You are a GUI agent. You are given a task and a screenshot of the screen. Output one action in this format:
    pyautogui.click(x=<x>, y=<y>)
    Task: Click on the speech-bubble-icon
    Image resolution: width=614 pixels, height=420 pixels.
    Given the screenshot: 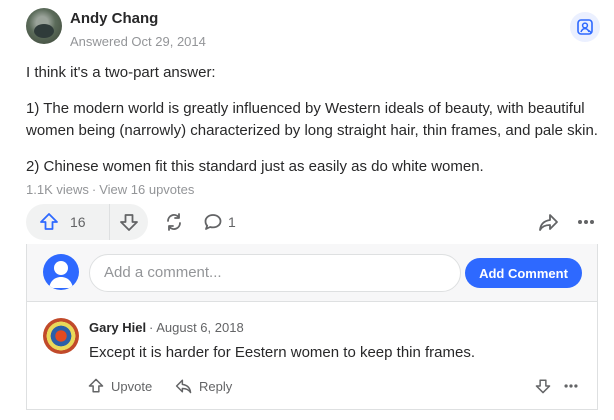 What is the action you would take?
    pyautogui.click(x=213, y=222)
    